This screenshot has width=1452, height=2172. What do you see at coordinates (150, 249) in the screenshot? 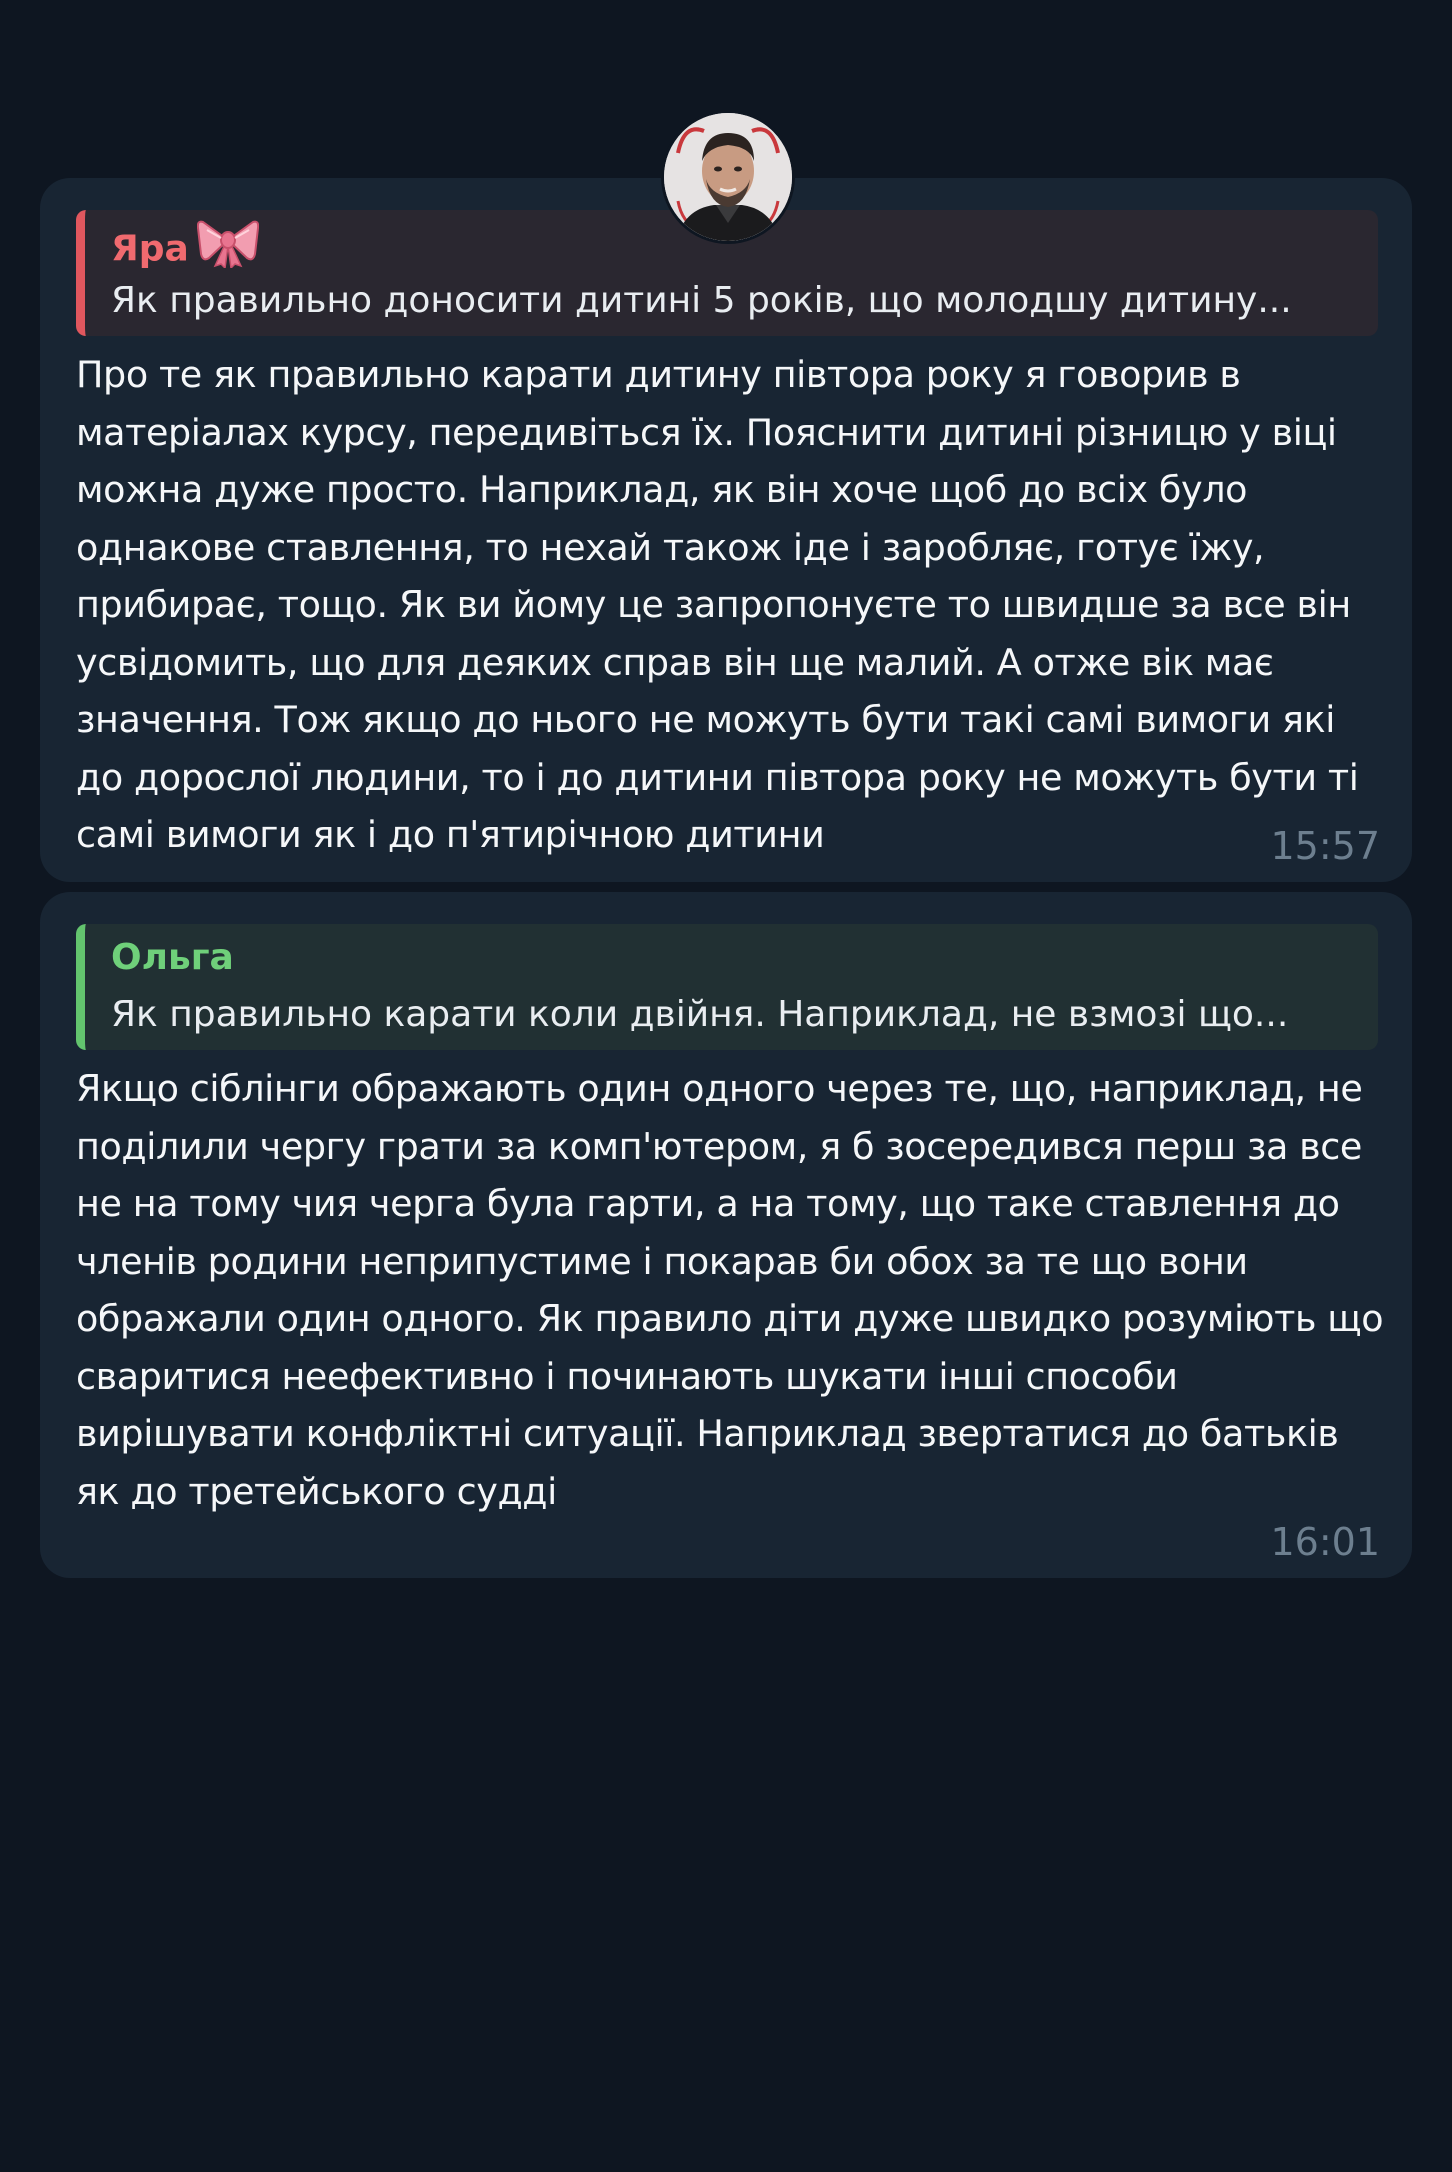
I see `reply-author: Яра` at bounding box center [150, 249].